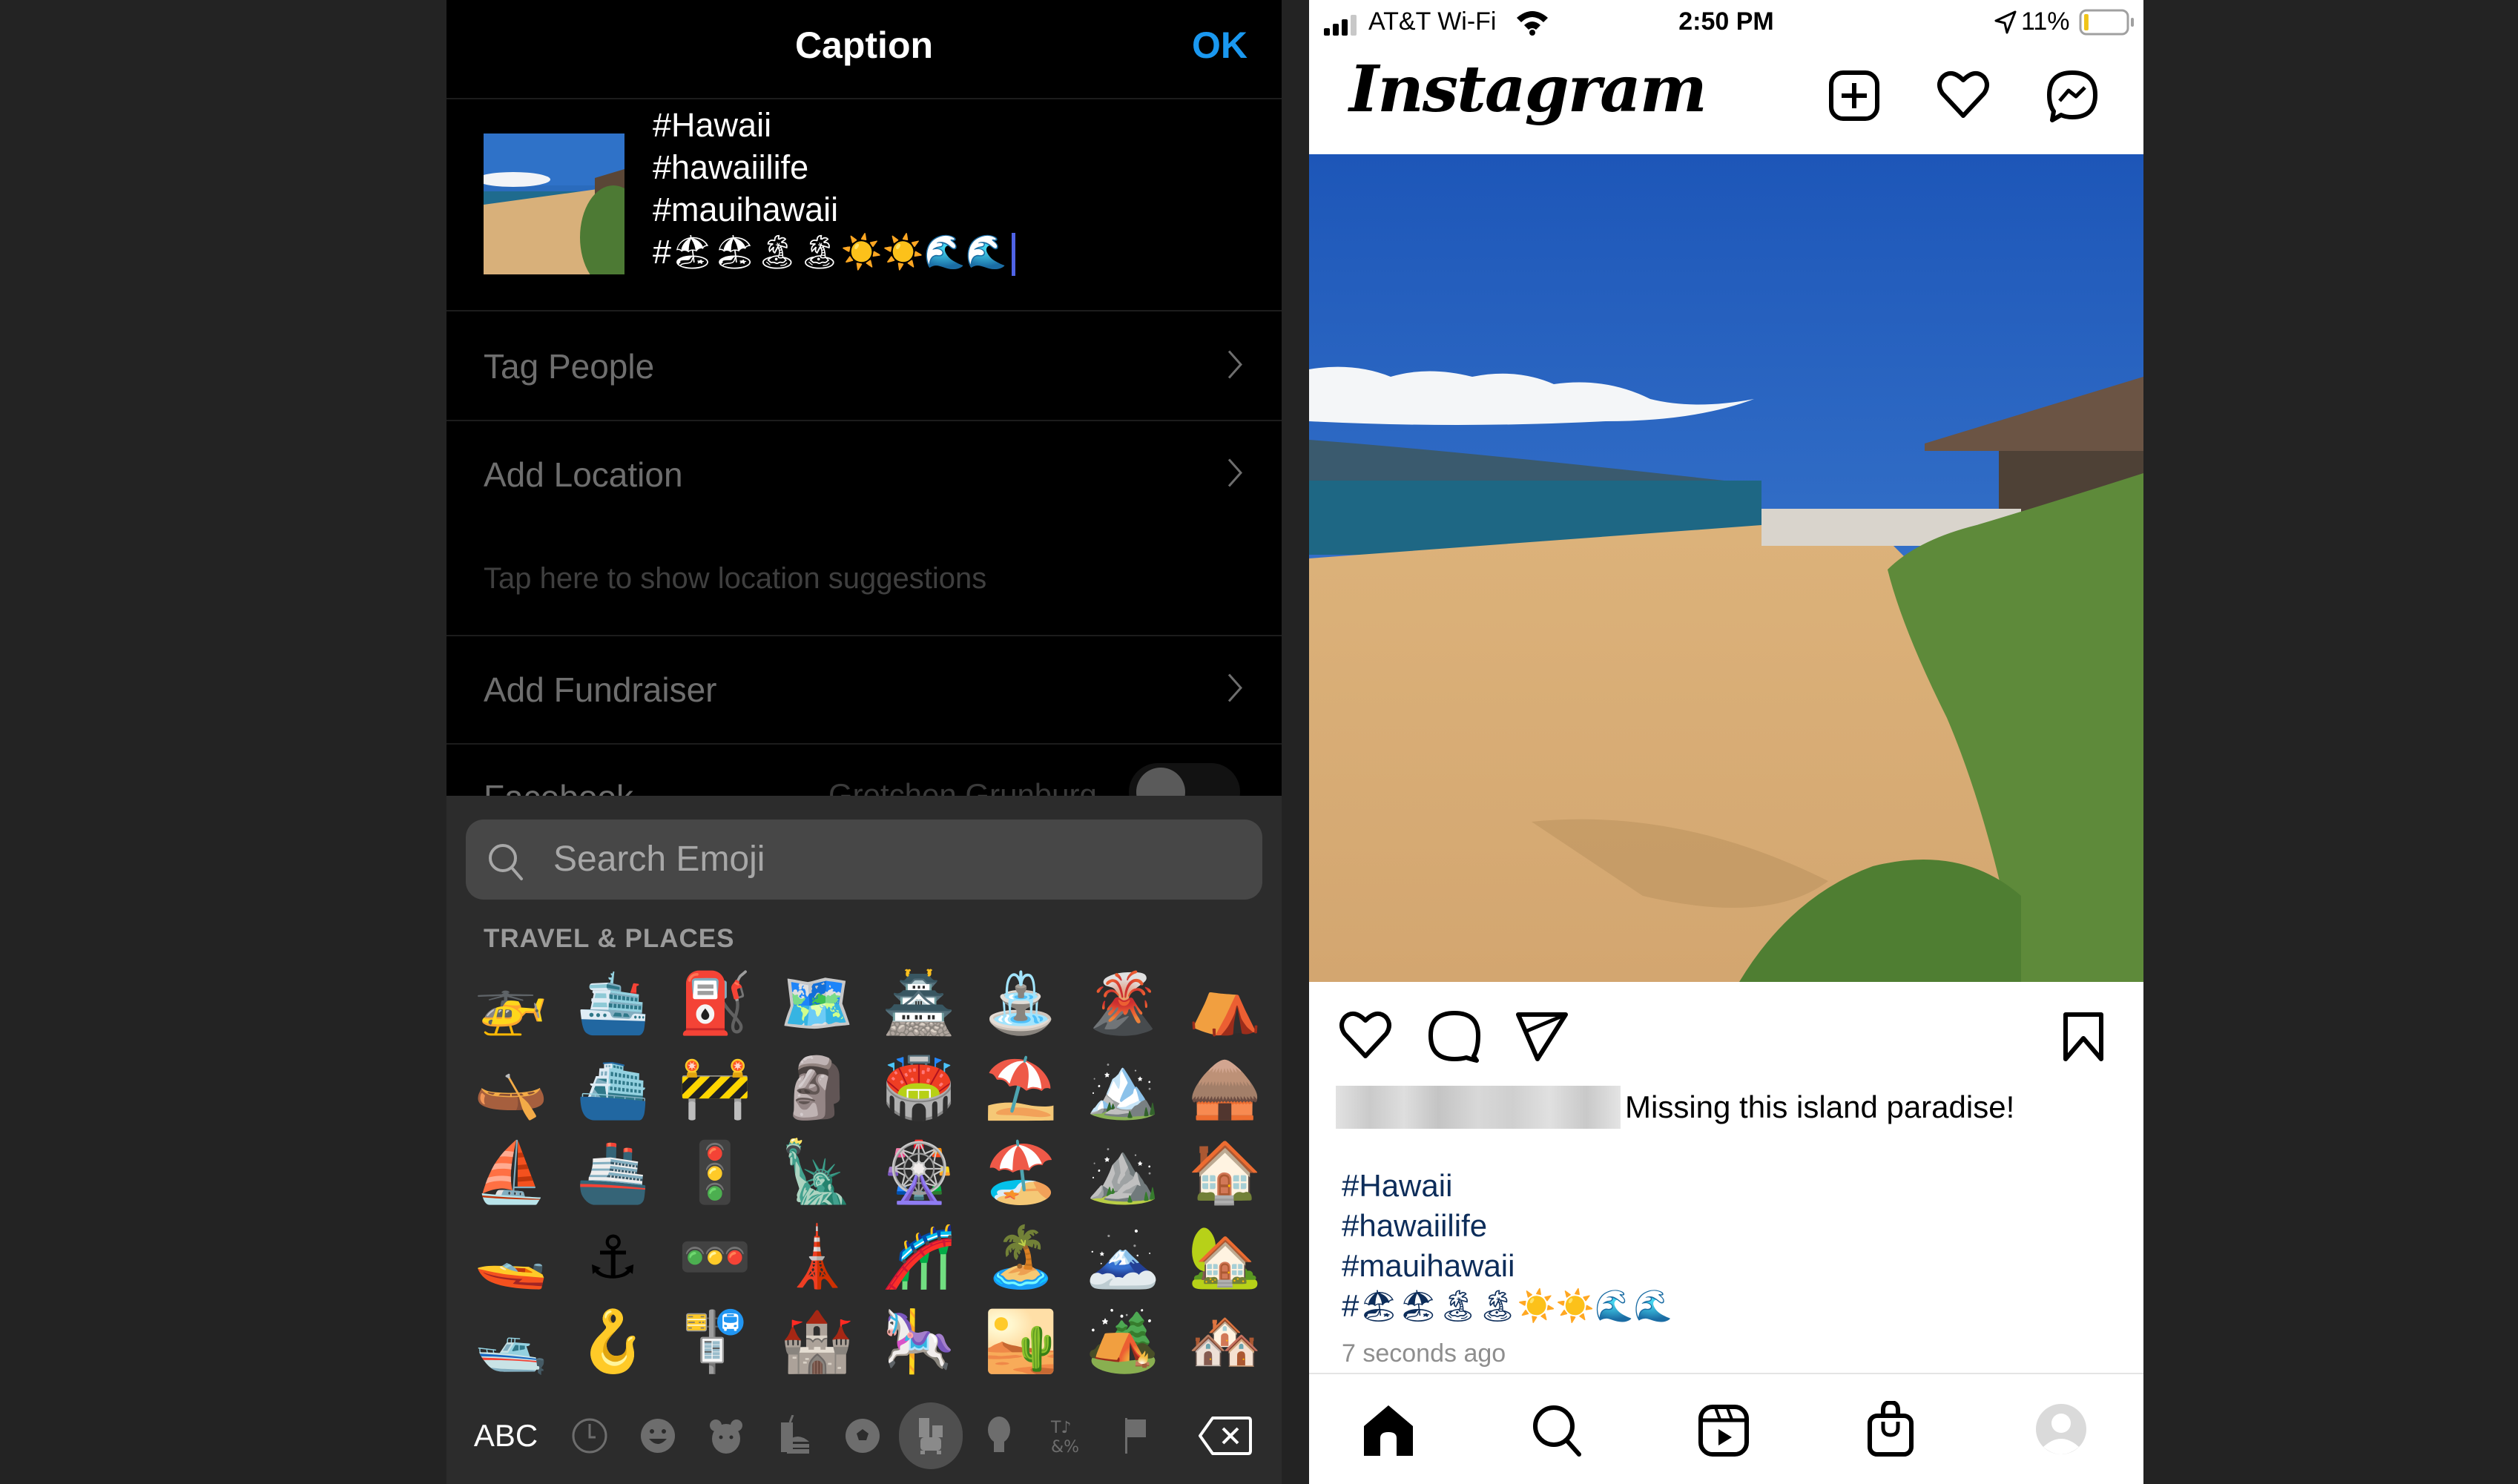  I want to click on emoji-key: 🛖, so click(1225, 1088).